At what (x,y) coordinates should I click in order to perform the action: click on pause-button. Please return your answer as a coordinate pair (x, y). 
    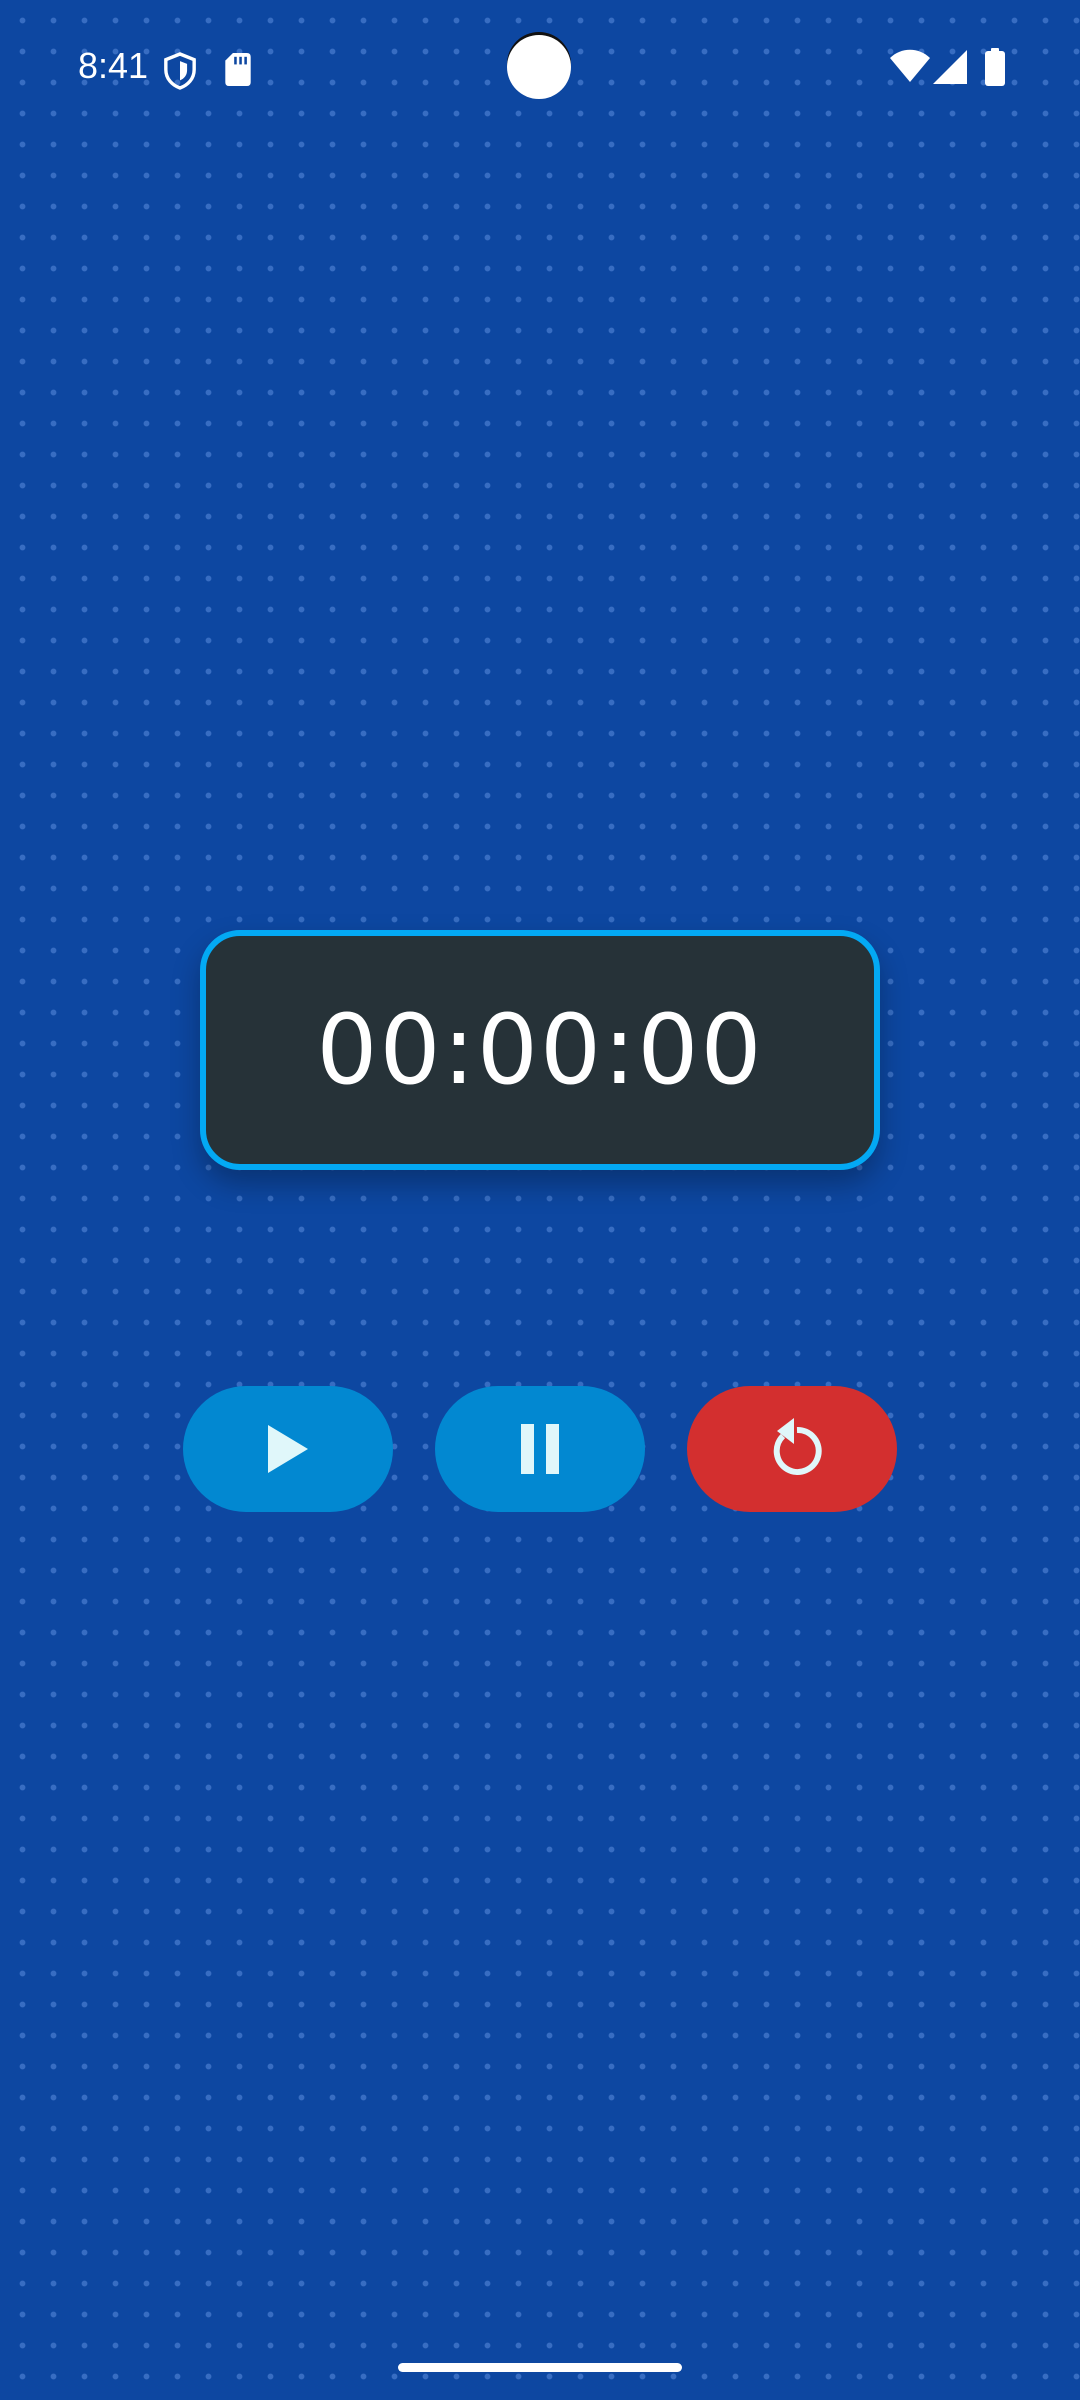
    Looking at the image, I should click on (540, 1449).